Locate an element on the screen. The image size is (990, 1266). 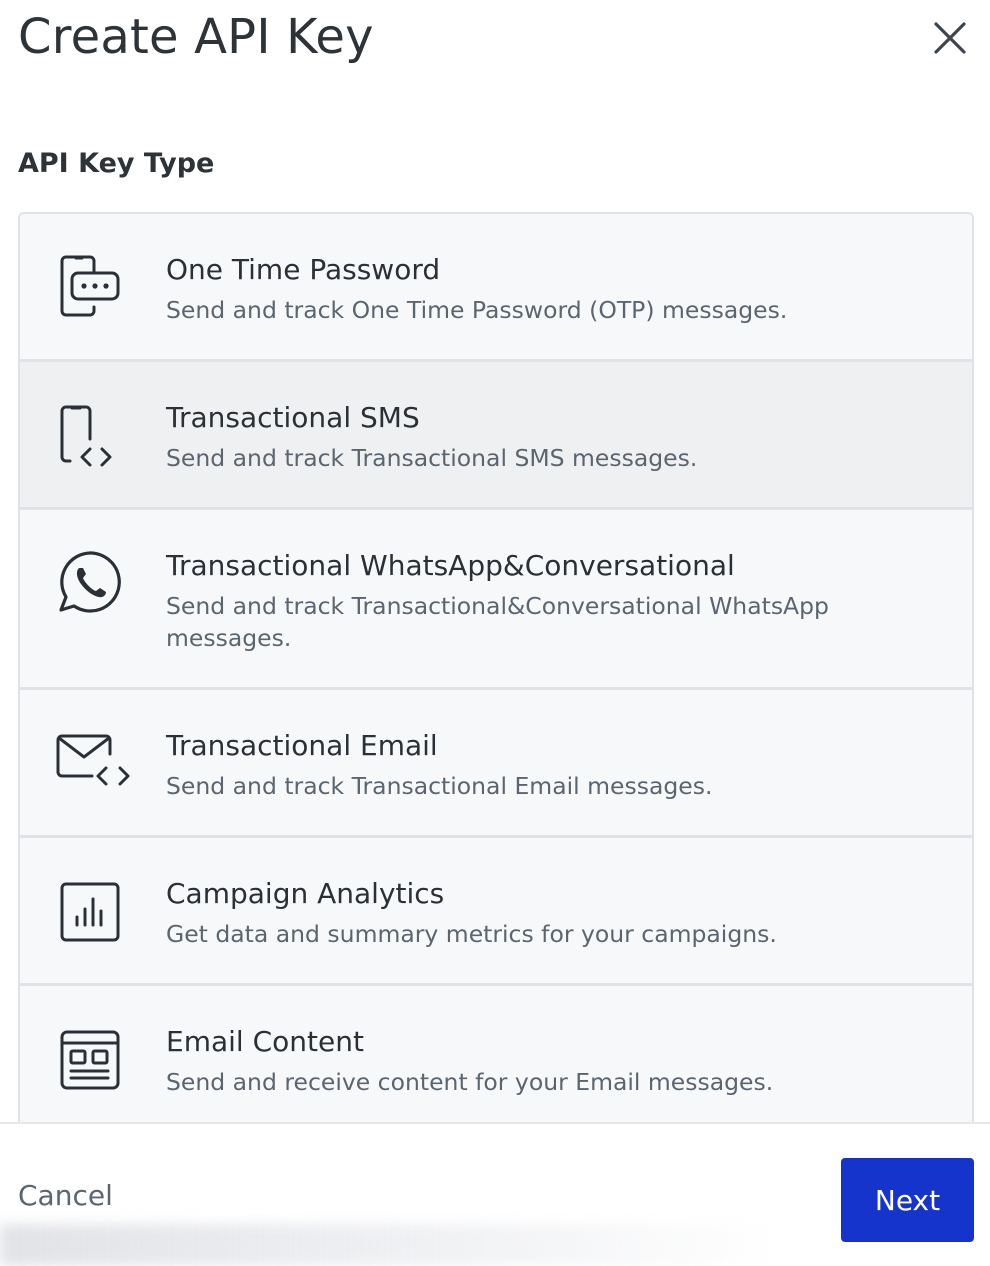
analytics-chart-icon is located at coordinates (90, 912).